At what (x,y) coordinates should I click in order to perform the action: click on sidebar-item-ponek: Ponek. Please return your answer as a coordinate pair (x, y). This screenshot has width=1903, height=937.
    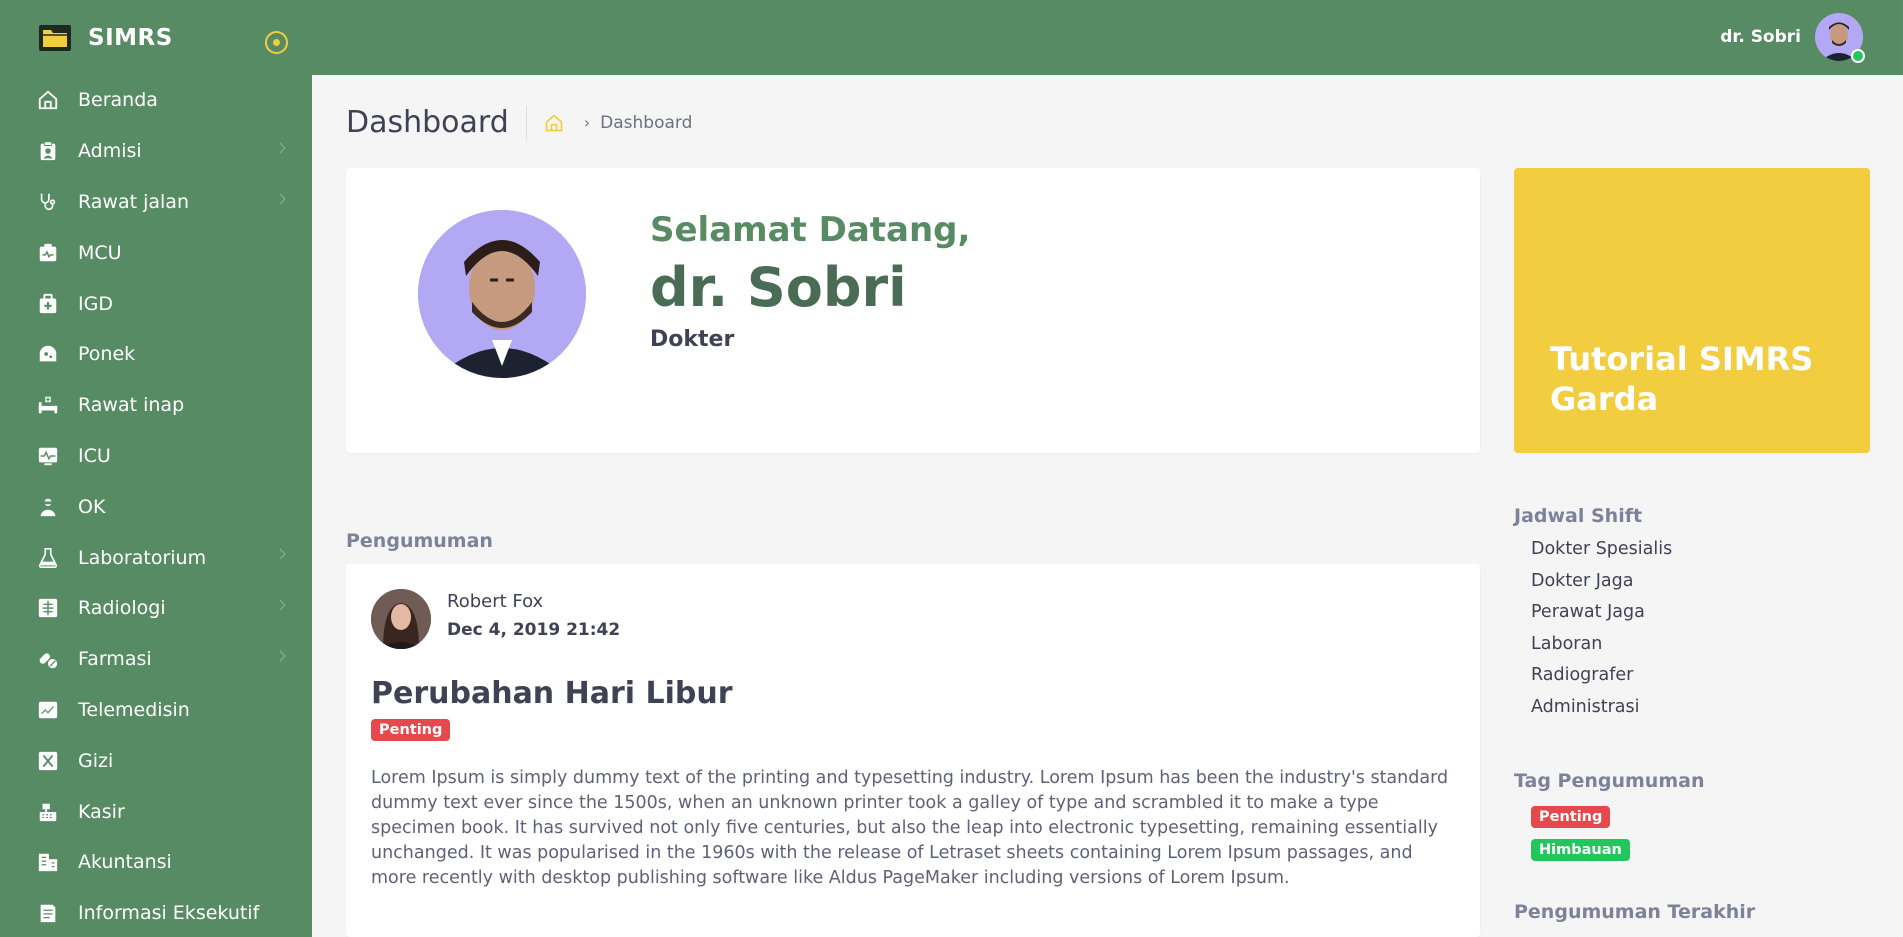
    Looking at the image, I should click on (156, 354).